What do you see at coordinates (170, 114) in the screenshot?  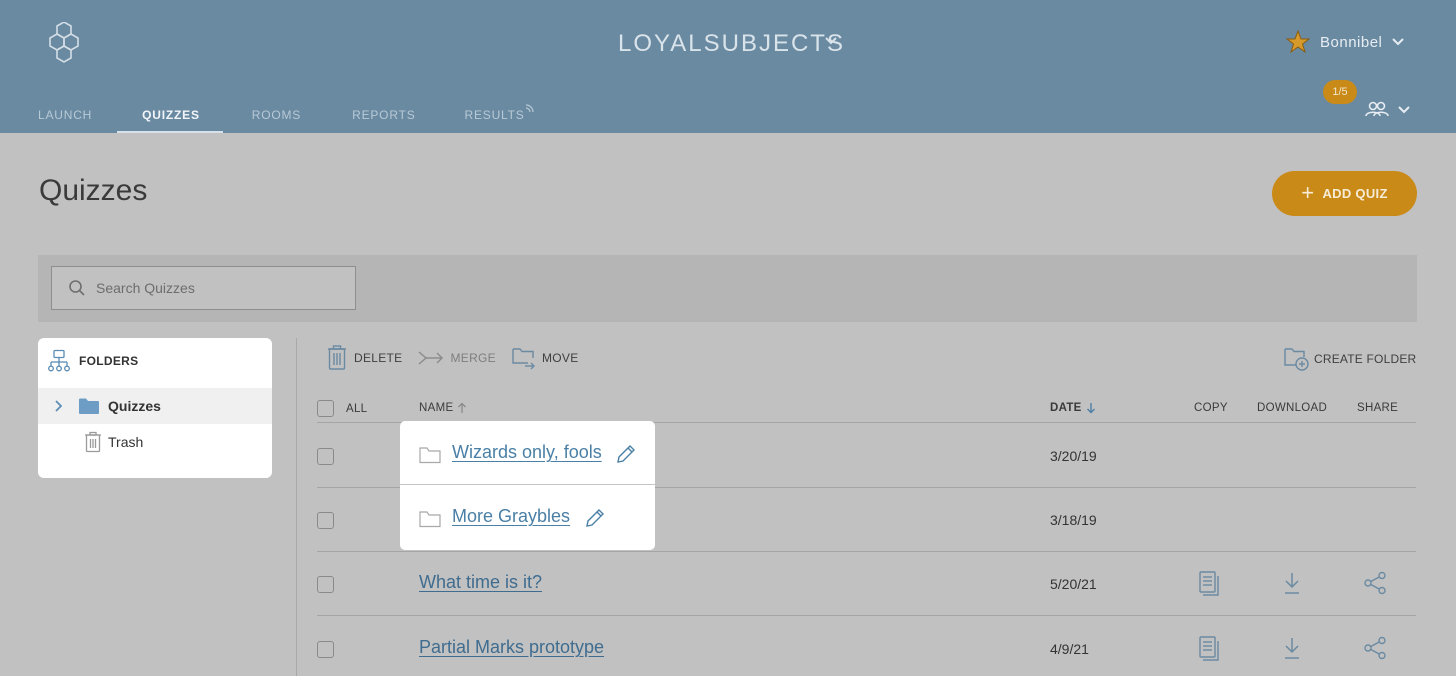 I see `tab-quizzes: QUIZZES` at bounding box center [170, 114].